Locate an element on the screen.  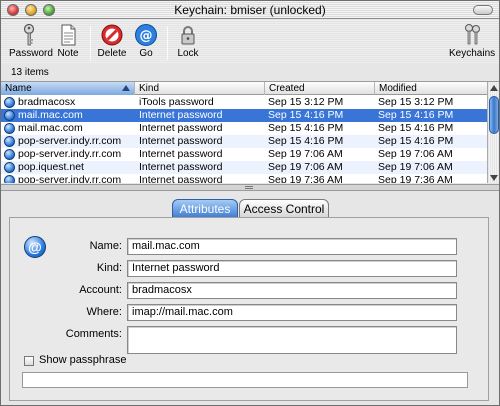
password-button-label: Password is located at coordinates (31, 53).